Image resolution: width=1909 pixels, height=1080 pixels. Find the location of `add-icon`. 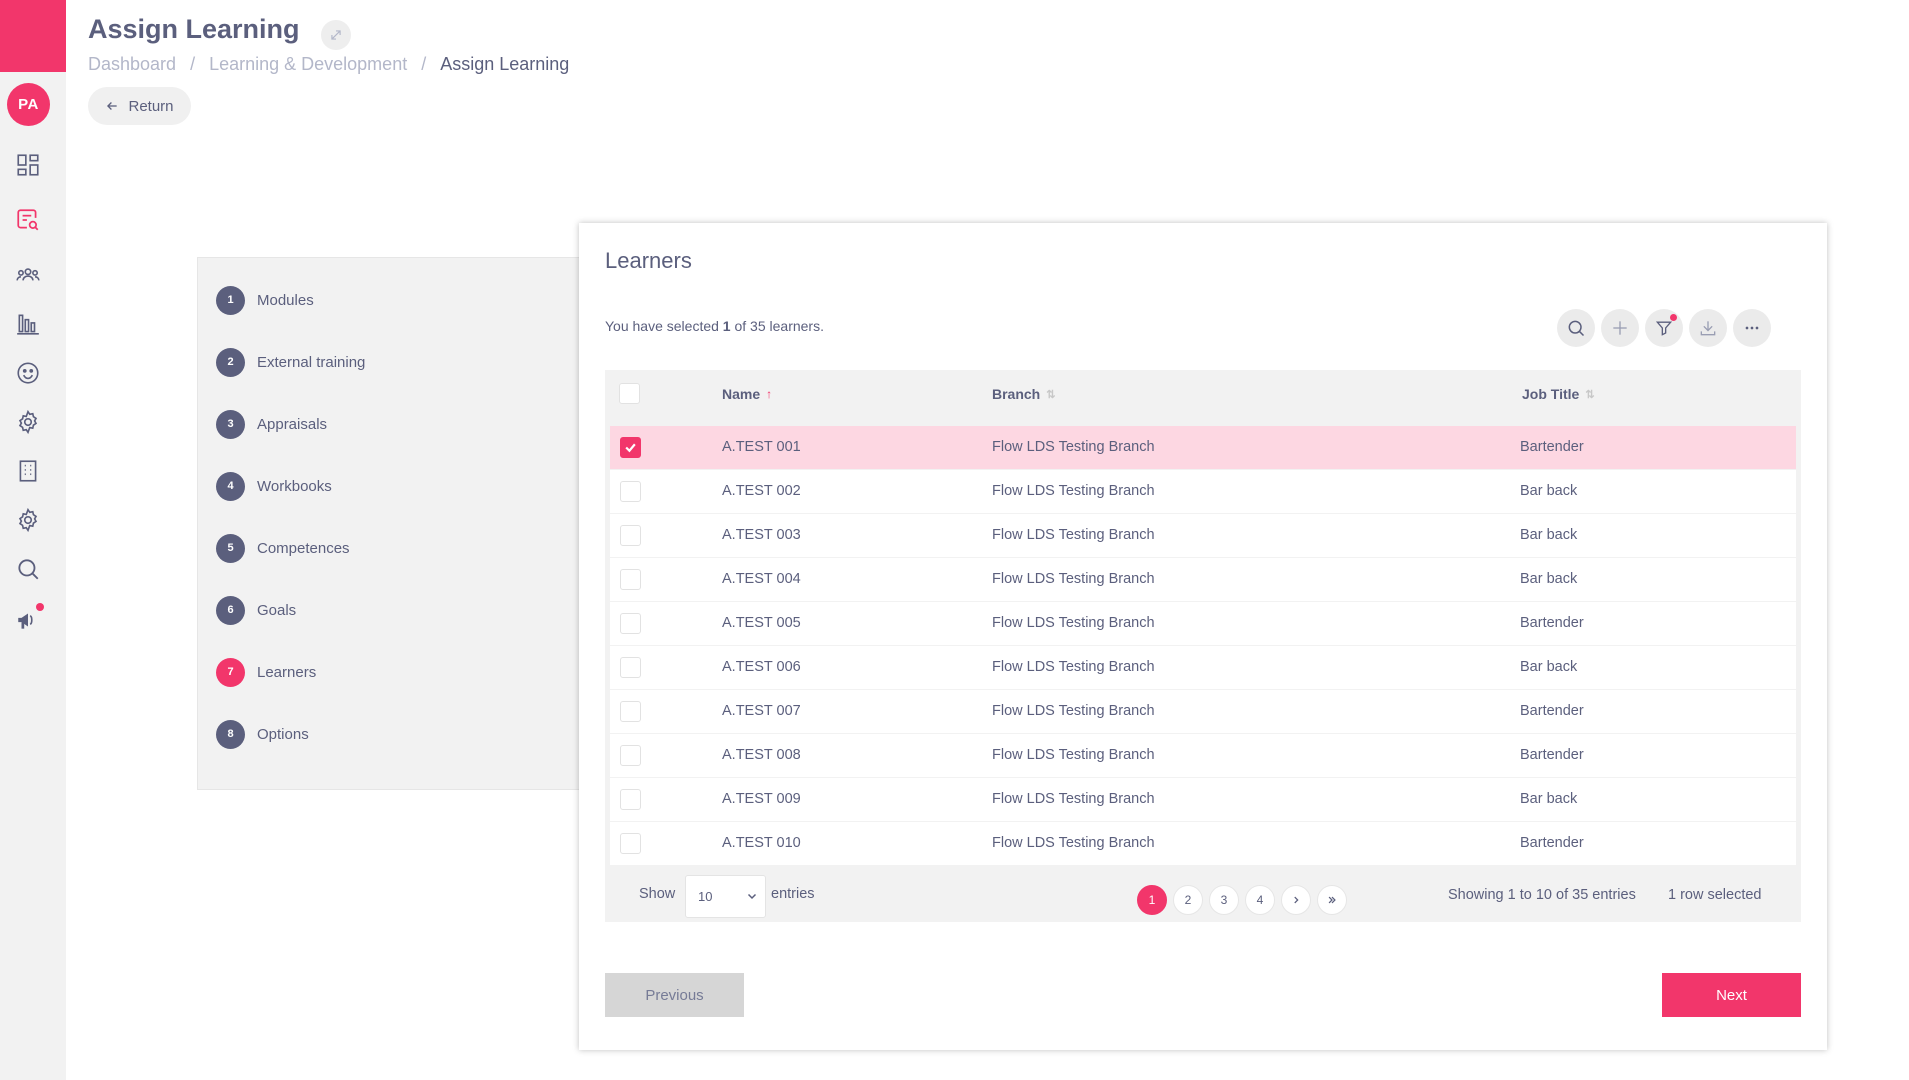

add-icon is located at coordinates (1620, 328).